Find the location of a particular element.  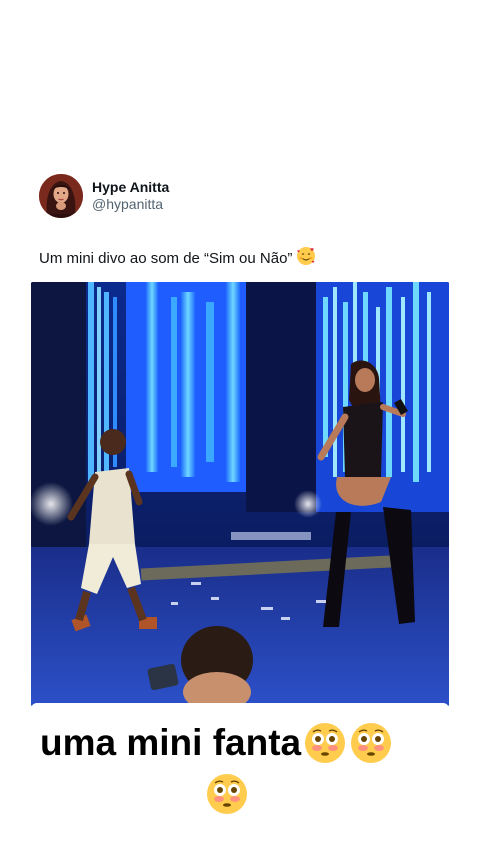

tweet-text: Um mini divo ao som de “Sim ou Não” is located at coordinates (177, 258).